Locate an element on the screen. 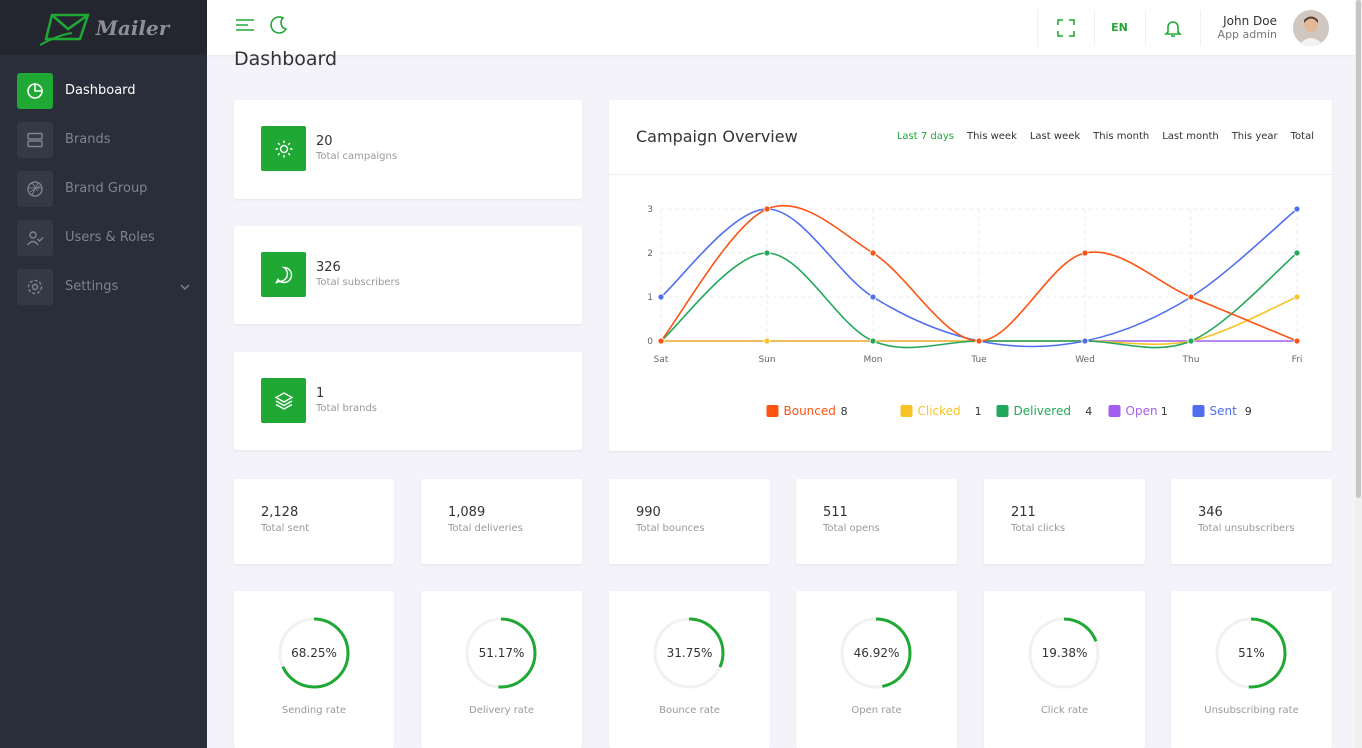  rate-value: 51.17% is located at coordinates (501, 653).